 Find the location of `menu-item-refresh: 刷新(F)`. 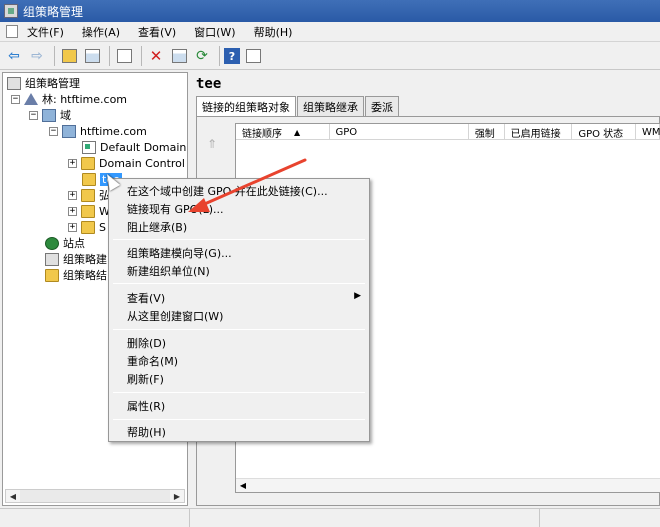

menu-item-refresh: 刷新(F) is located at coordinates (145, 378).